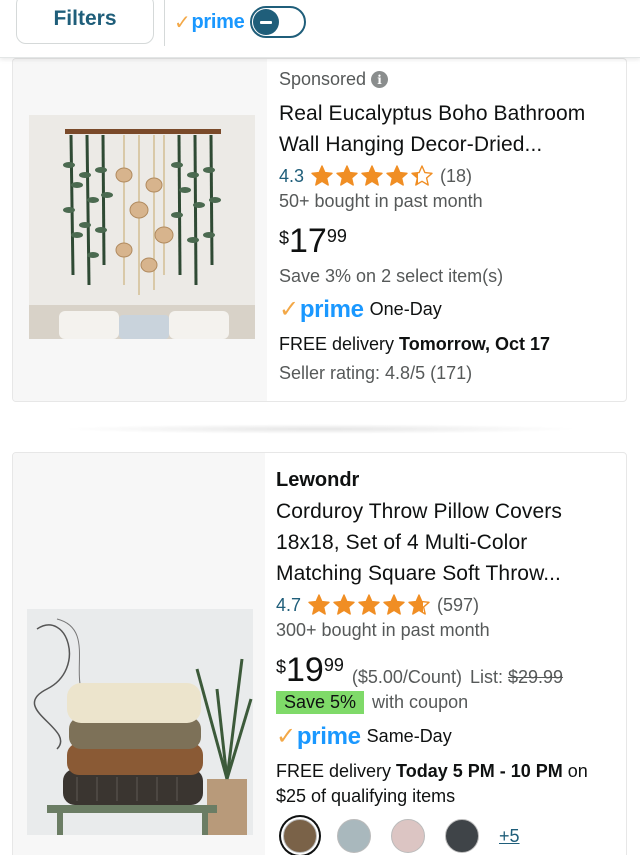  Describe the element at coordinates (516, 677) in the screenshot. I see `list-price: List: $29.99` at that location.